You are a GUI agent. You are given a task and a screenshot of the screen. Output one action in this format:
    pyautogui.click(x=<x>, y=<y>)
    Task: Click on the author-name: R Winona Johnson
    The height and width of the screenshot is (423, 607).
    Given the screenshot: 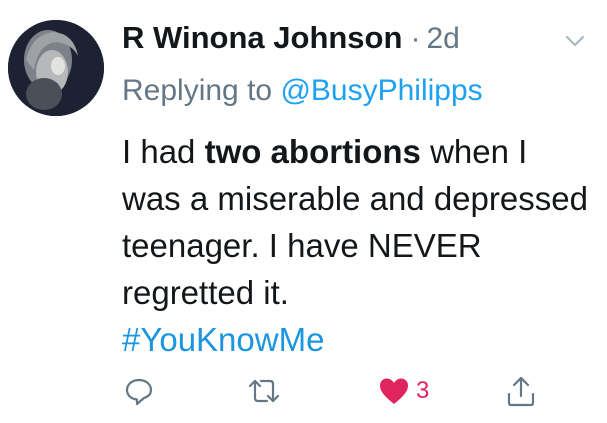 What is the action you would take?
    pyautogui.click(x=262, y=38)
    